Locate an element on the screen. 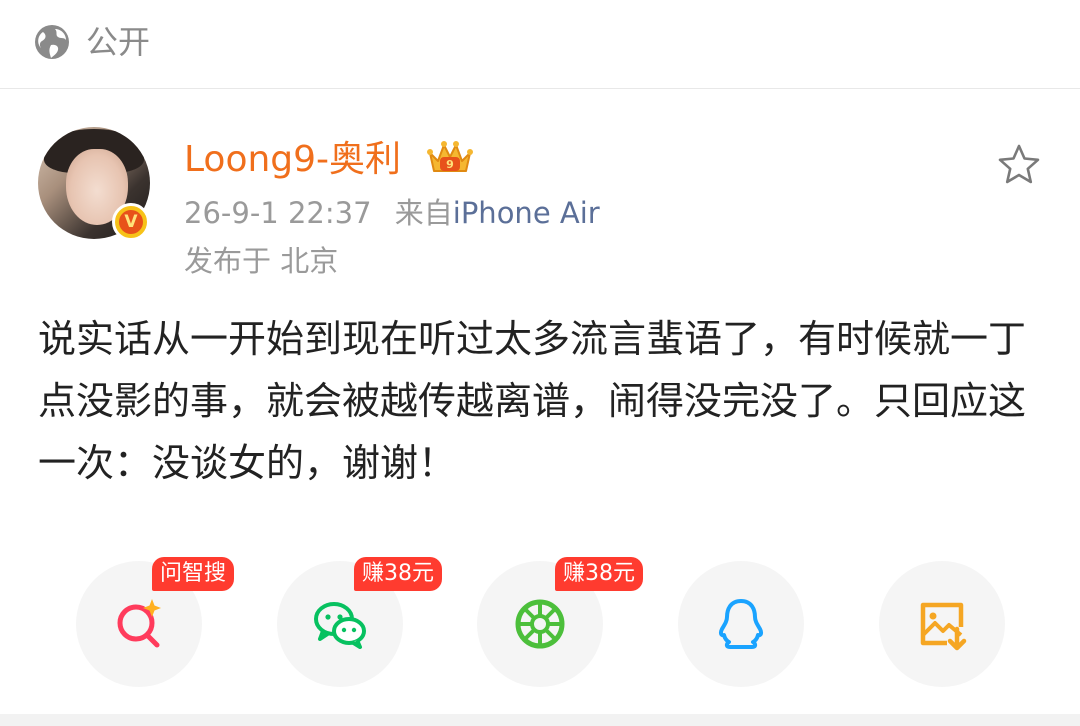  post-location: 发布于 北京 is located at coordinates (261, 261).